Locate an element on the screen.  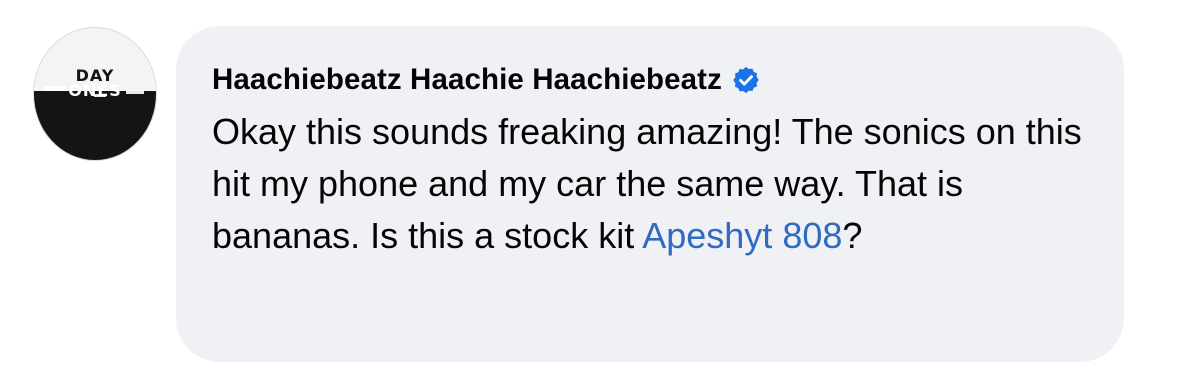
comment-text-after: ? is located at coordinates (852, 235).